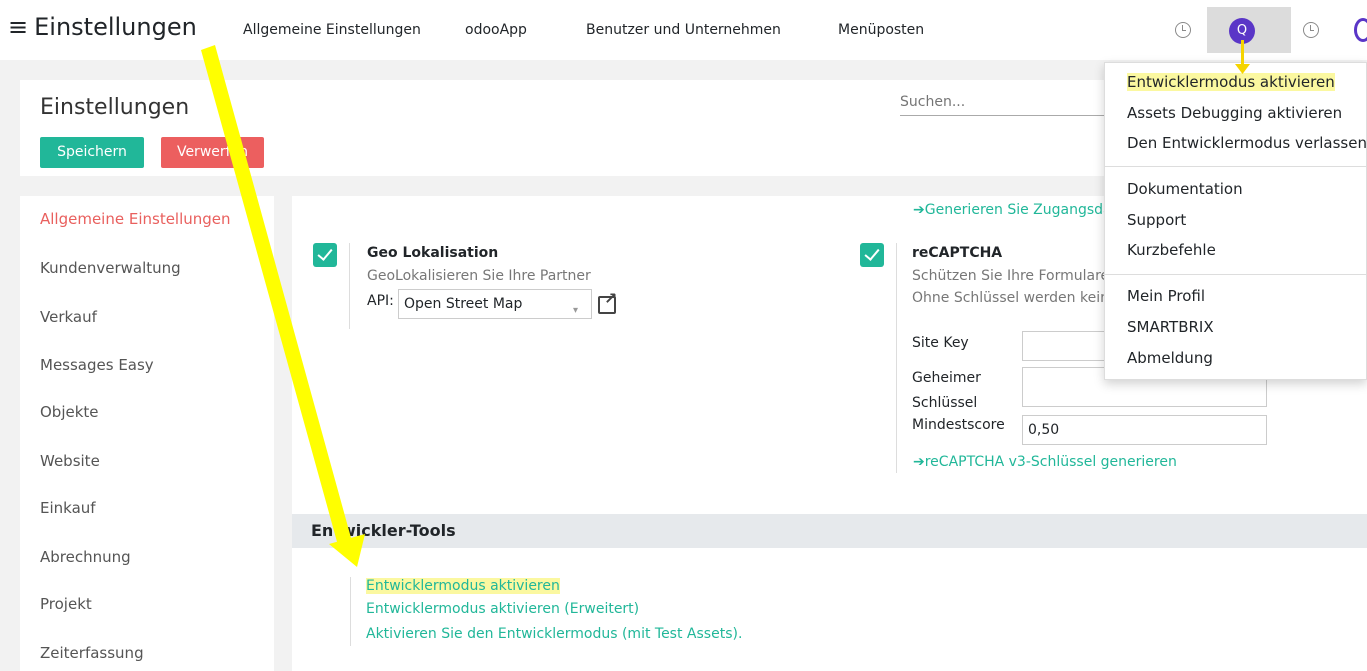 The height and width of the screenshot is (671, 1367). I want to click on generate-credentials-link: ➔Generieren Sie Zugangsdaten, so click(1024, 210).